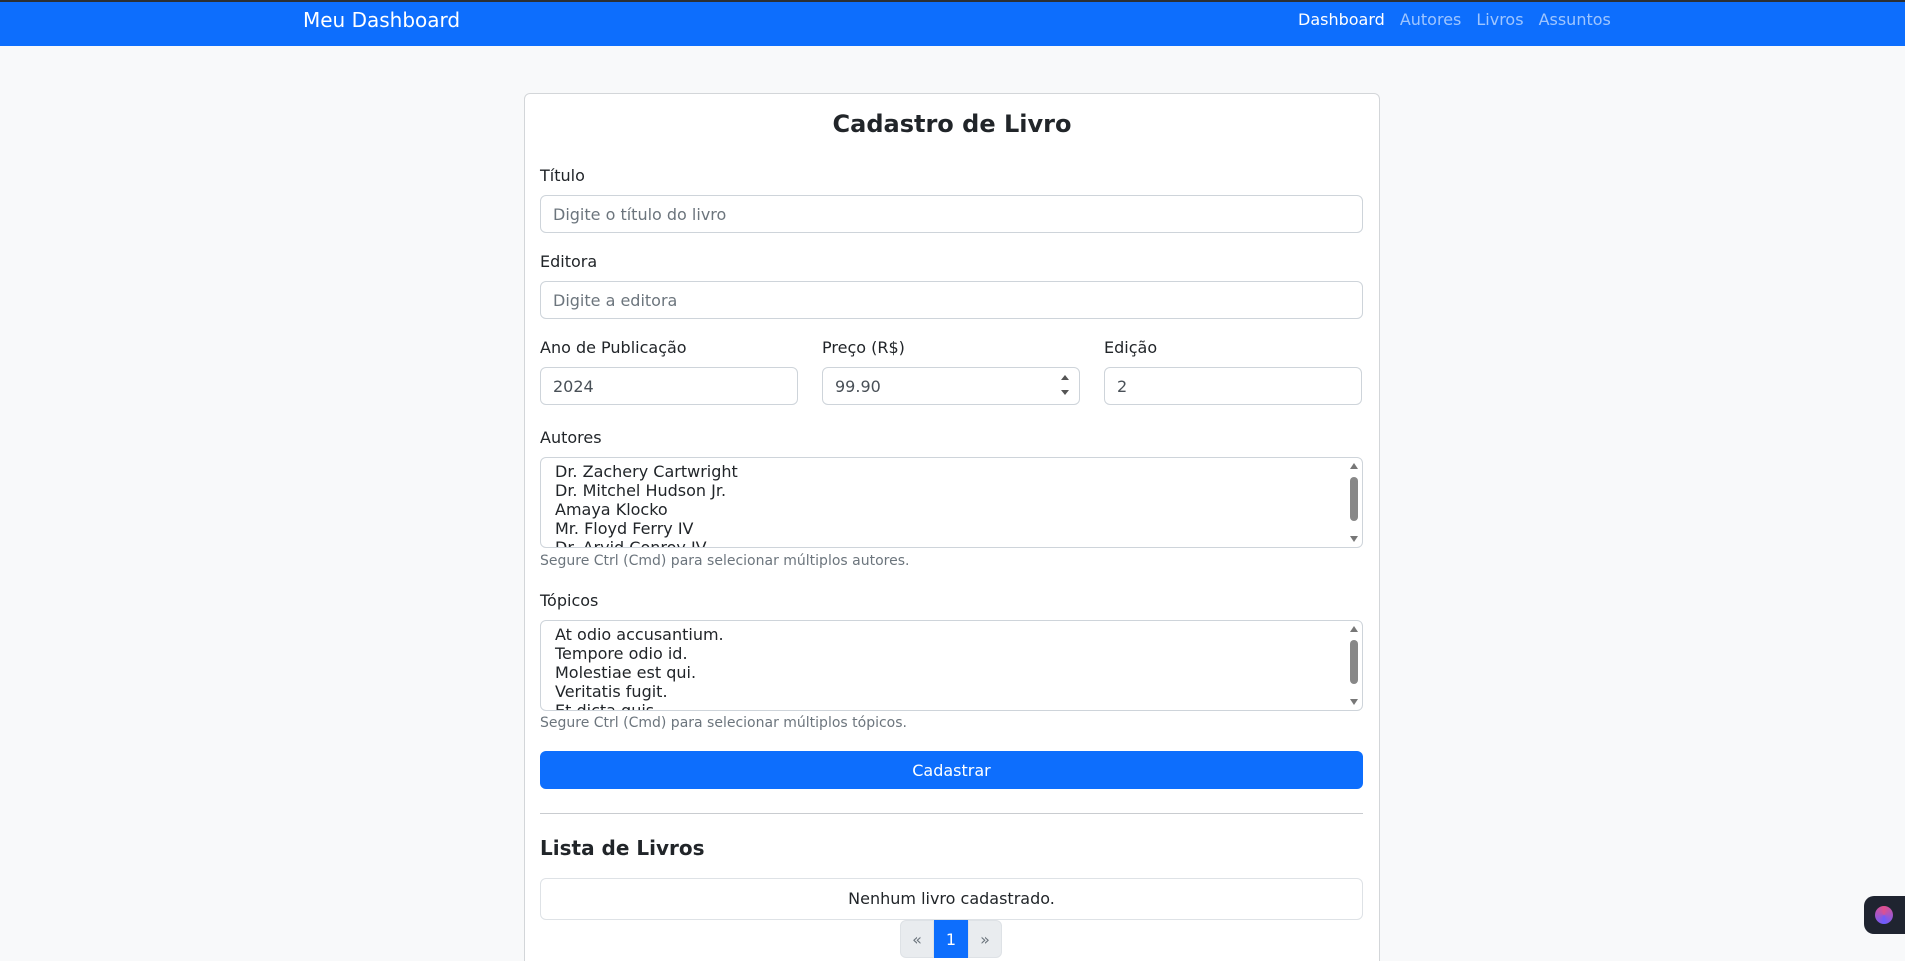  Describe the element at coordinates (1431, 19) in the screenshot. I see `nav-link-autores: Autores` at that location.